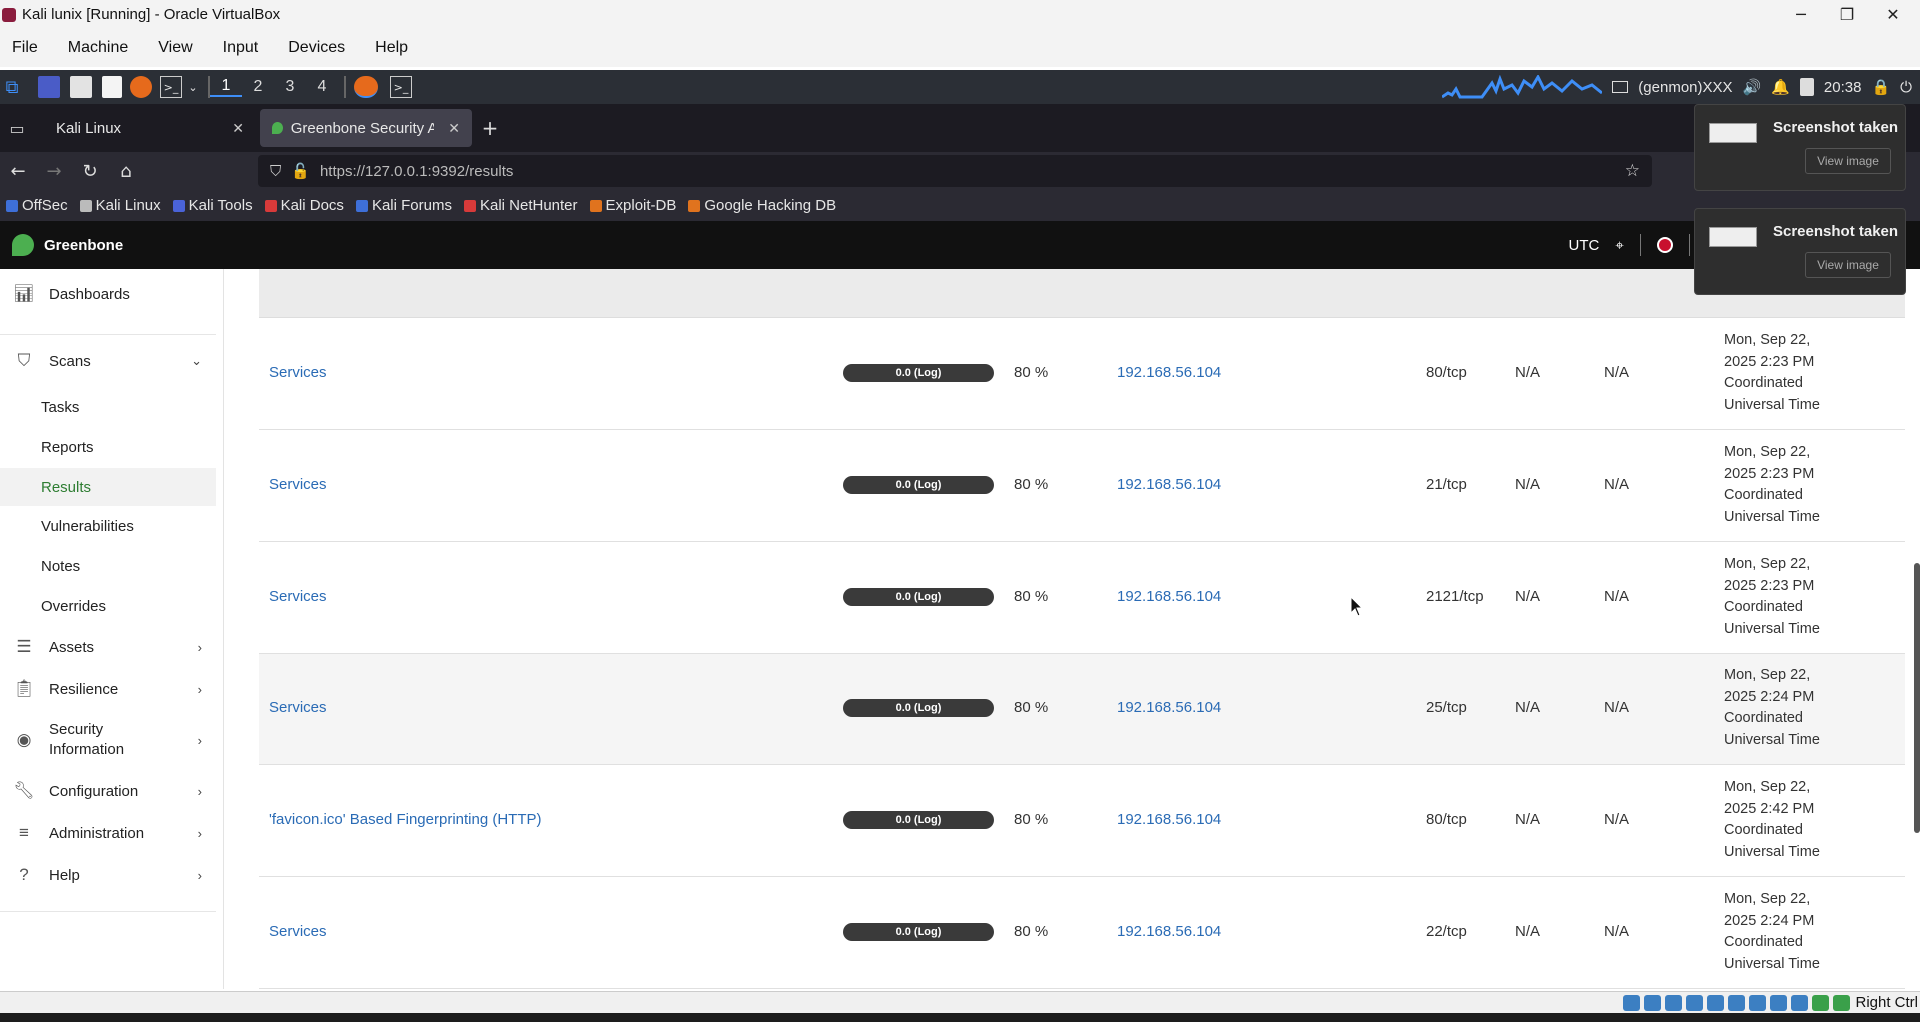 This screenshot has height=1022, width=1920. Describe the element at coordinates (1906, 87) in the screenshot. I see `power-icon: ⏻` at that location.